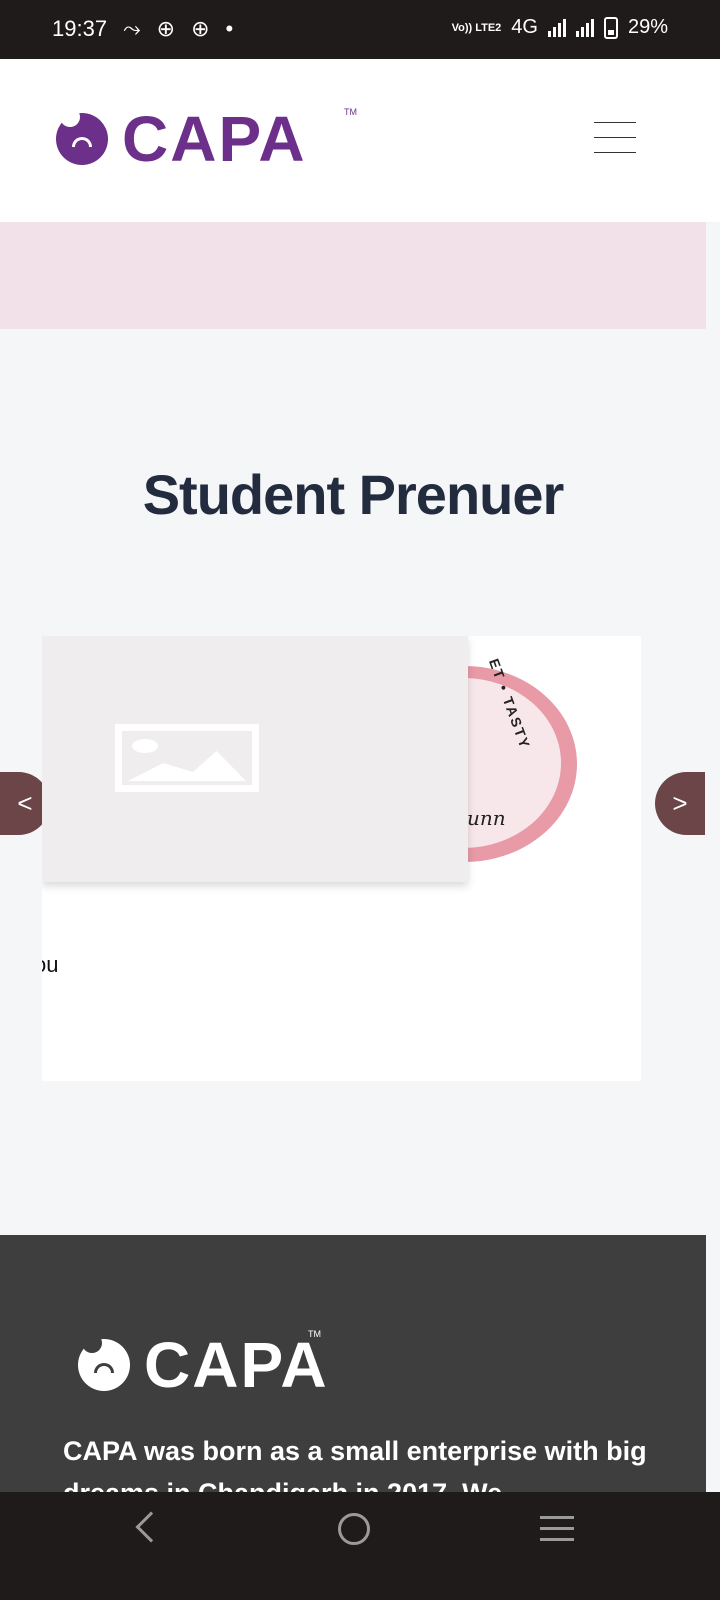 Image resolution: width=720 pixels, height=1600 pixels. I want to click on missed-call-icon: ⤳, so click(132, 28).